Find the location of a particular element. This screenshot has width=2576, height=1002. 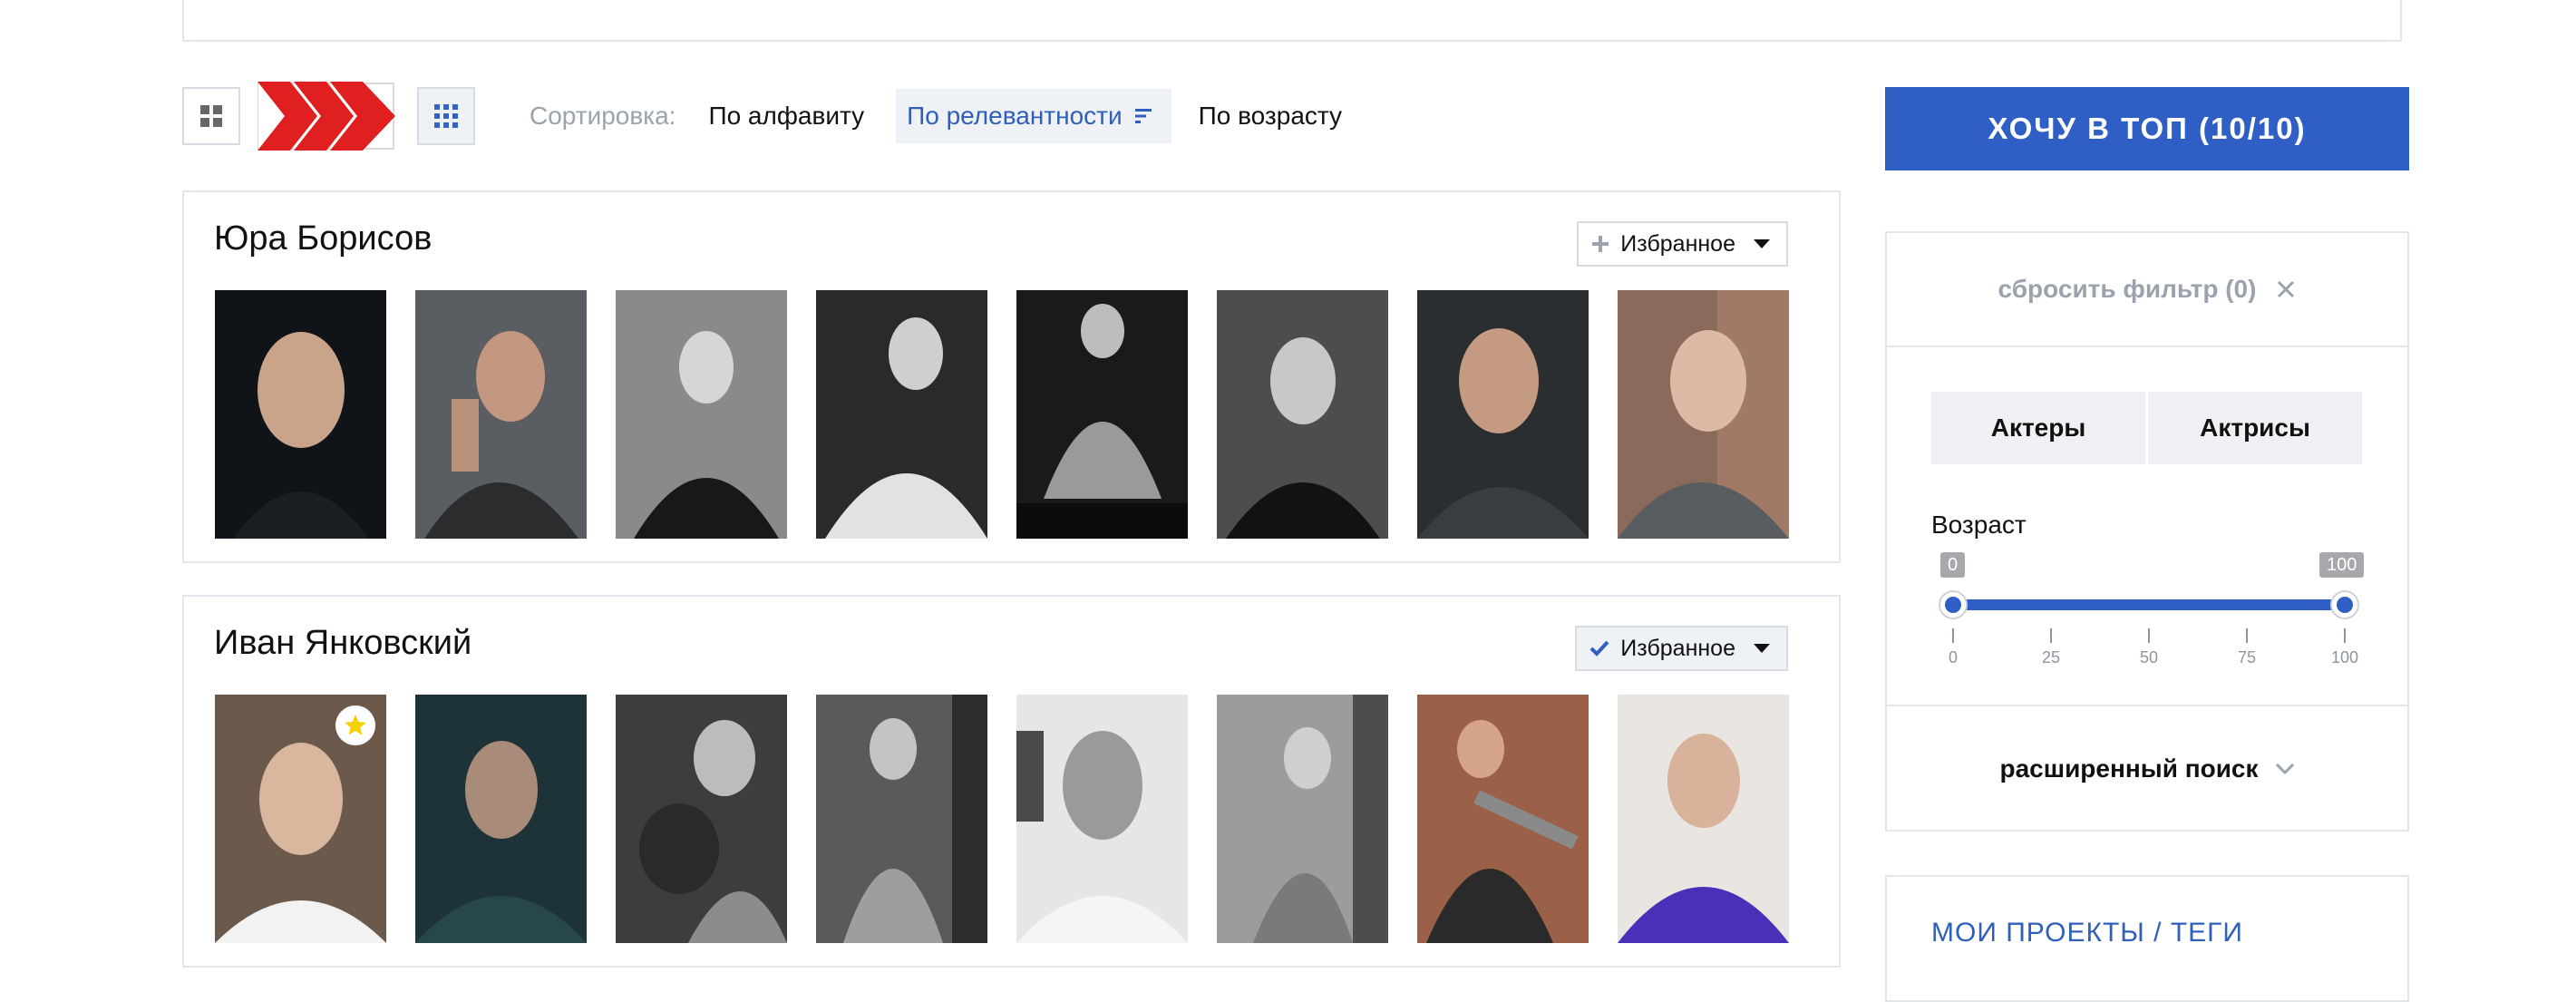

want-top-button: ХОЧУ В ТОП (10/10) is located at coordinates (2147, 128).